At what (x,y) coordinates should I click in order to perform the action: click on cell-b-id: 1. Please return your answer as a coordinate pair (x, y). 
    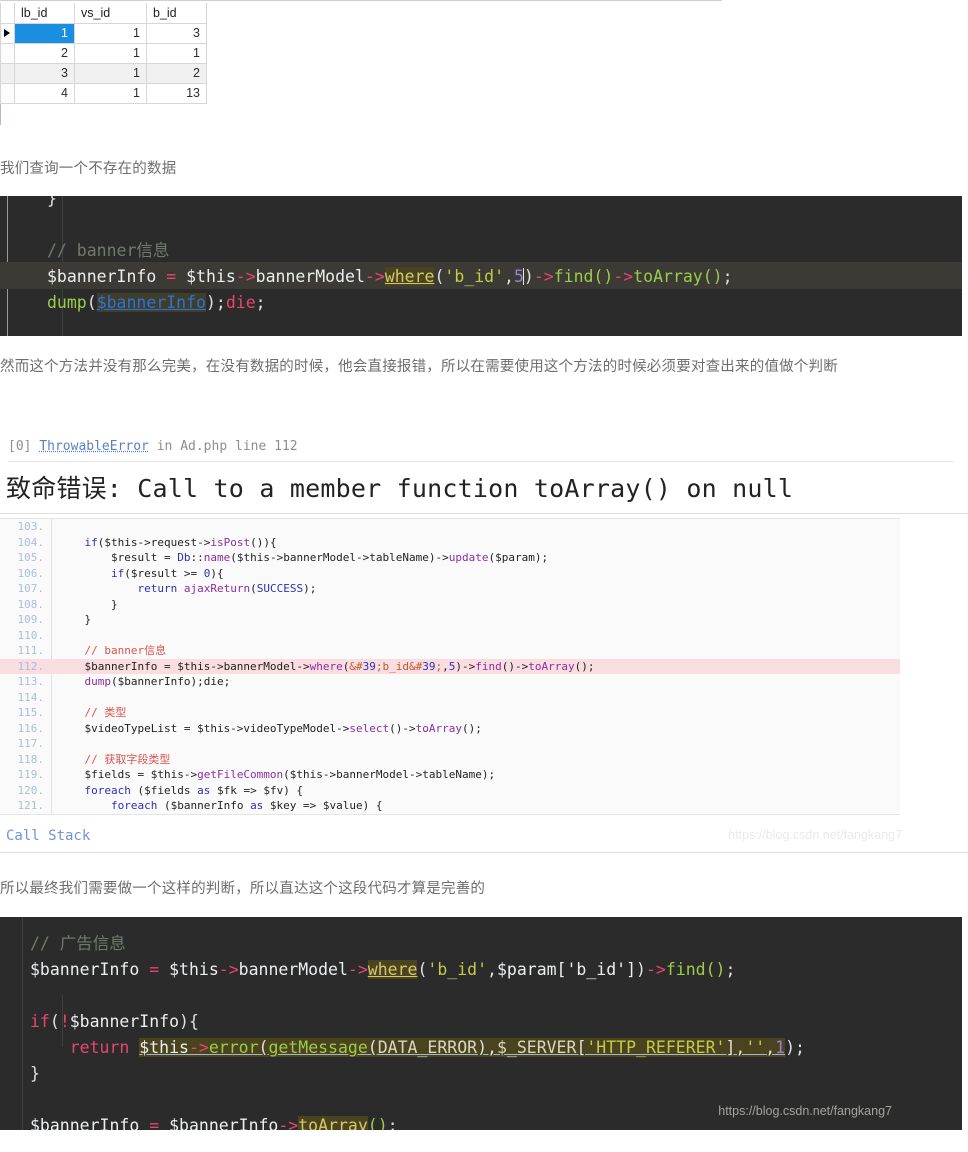
    Looking at the image, I should click on (176, 53).